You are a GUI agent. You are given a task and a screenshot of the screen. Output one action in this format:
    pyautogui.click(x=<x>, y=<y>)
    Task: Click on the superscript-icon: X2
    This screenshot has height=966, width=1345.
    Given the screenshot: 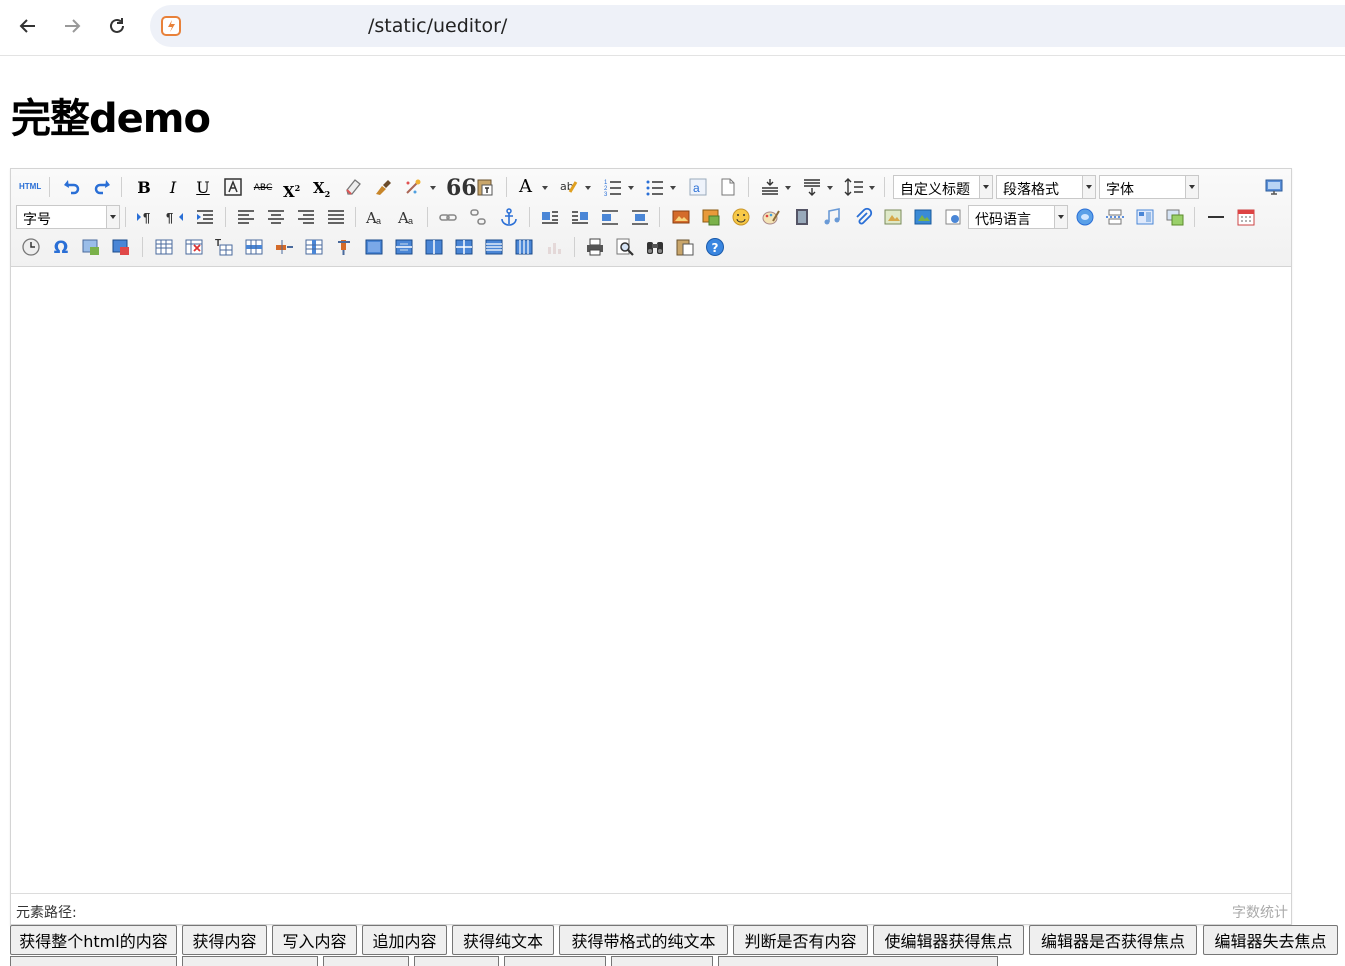 What is the action you would take?
    pyautogui.click(x=293, y=189)
    